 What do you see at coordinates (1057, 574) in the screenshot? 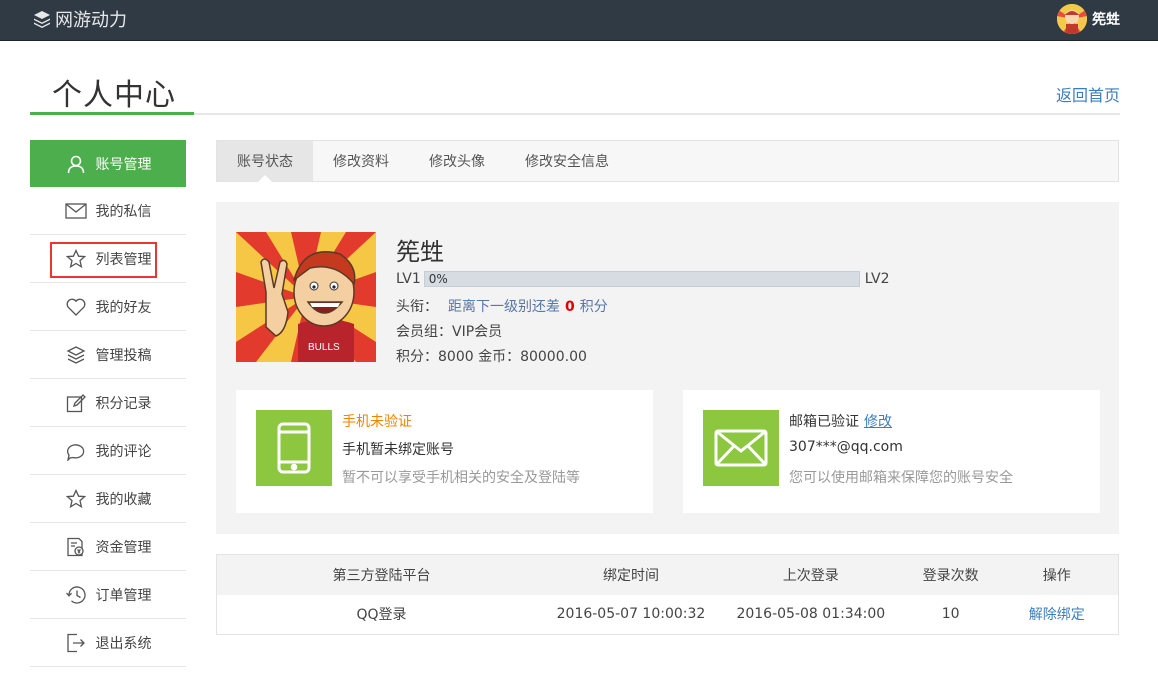
I see `col-action: 操作` at bounding box center [1057, 574].